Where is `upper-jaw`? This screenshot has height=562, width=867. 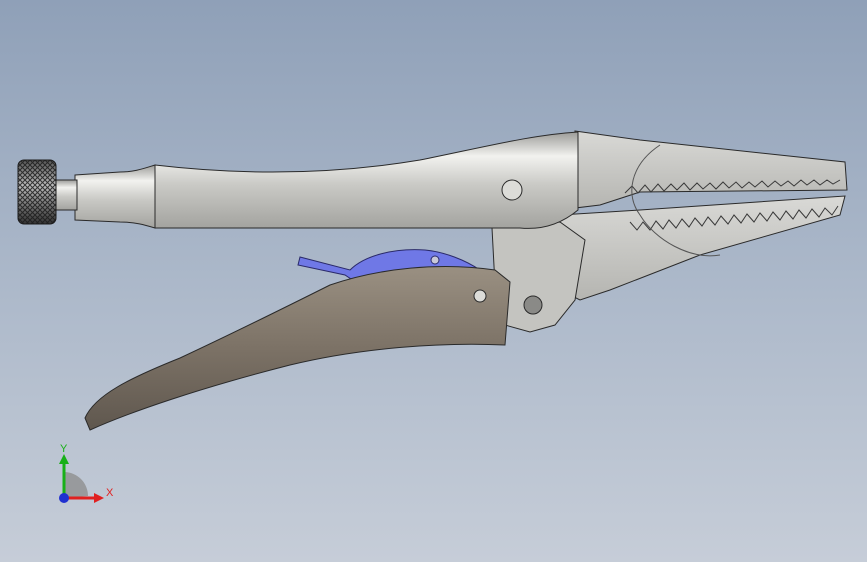 upper-jaw is located at coordinates (711, 169).